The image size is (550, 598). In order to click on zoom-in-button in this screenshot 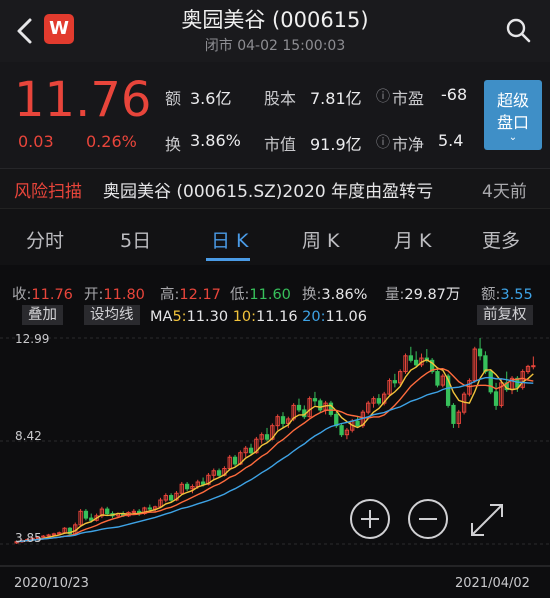, I will do `click(370, 519)`.